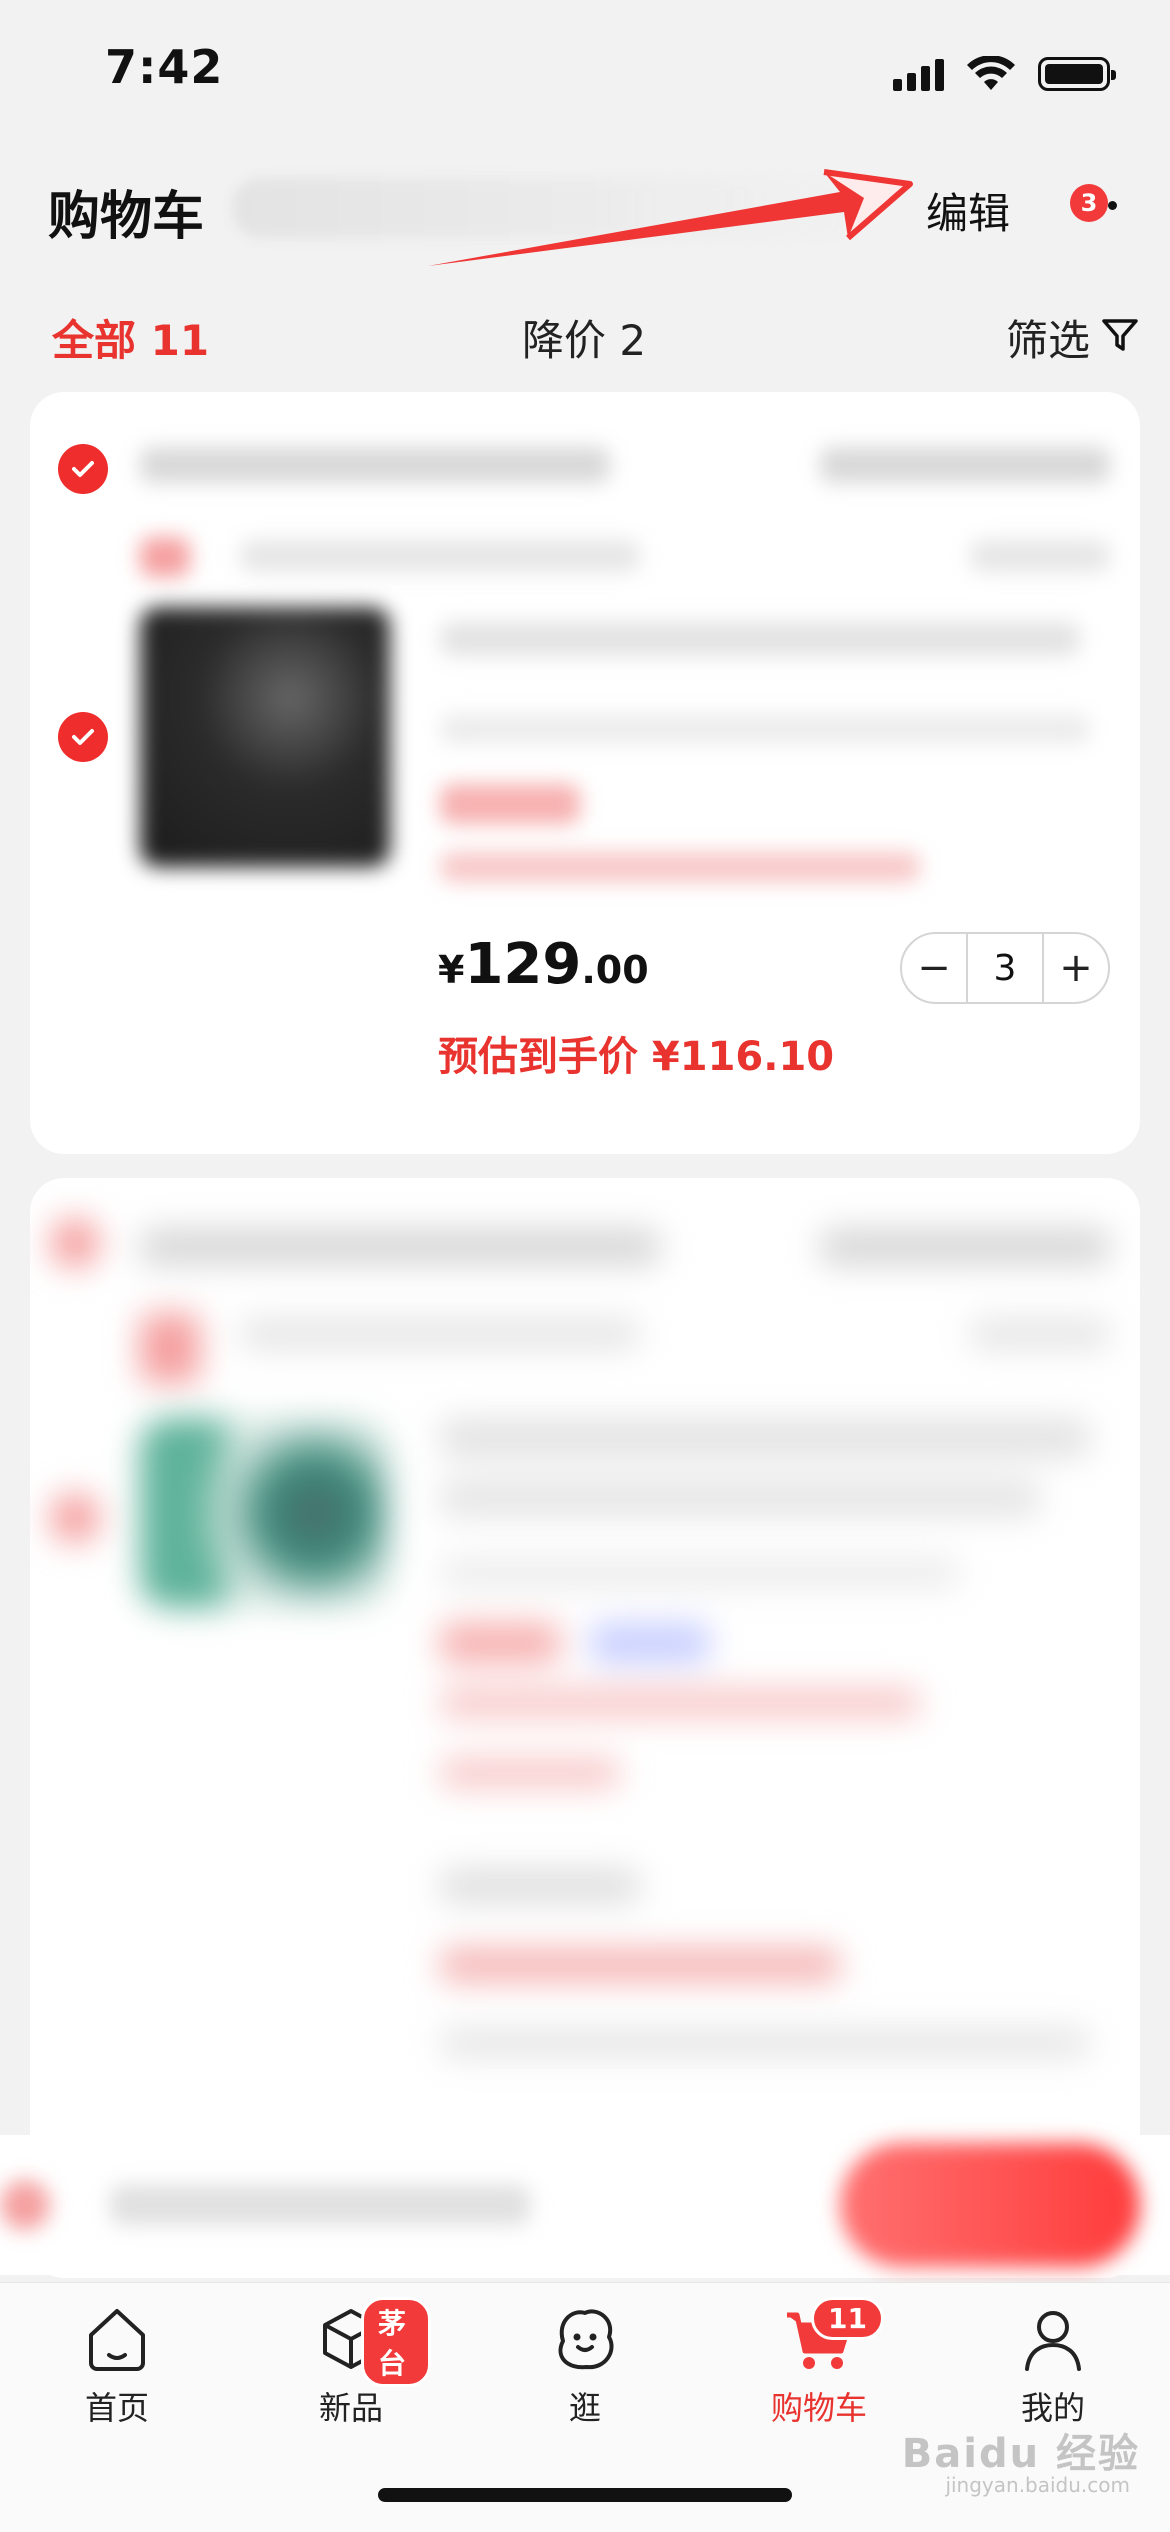 The width and height of the screenshot is (1170, 2532). I want to click on cart-filter-tabs: 全部 11 降价 2 筛选, so click(585, 335).